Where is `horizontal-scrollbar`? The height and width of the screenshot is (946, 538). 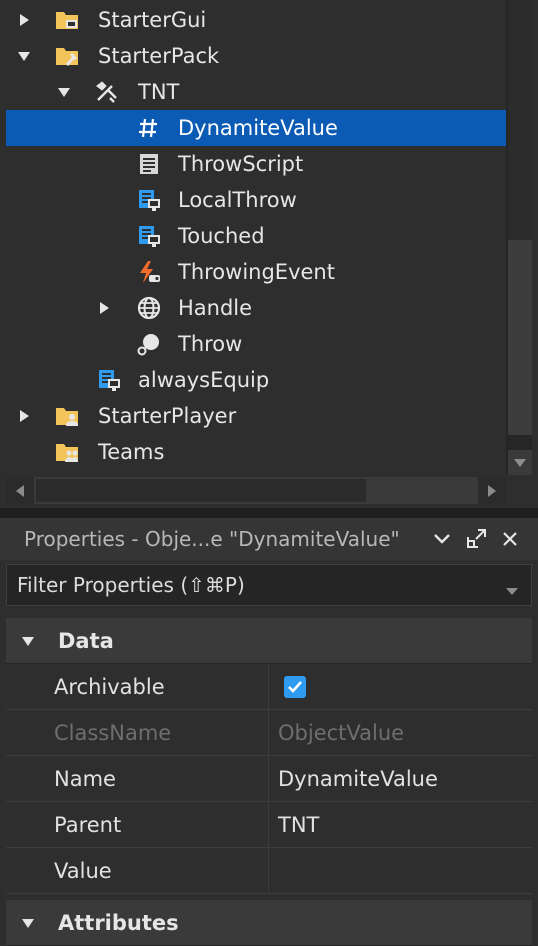
horizontal-scrollbar is located at coordinates (256, 490).